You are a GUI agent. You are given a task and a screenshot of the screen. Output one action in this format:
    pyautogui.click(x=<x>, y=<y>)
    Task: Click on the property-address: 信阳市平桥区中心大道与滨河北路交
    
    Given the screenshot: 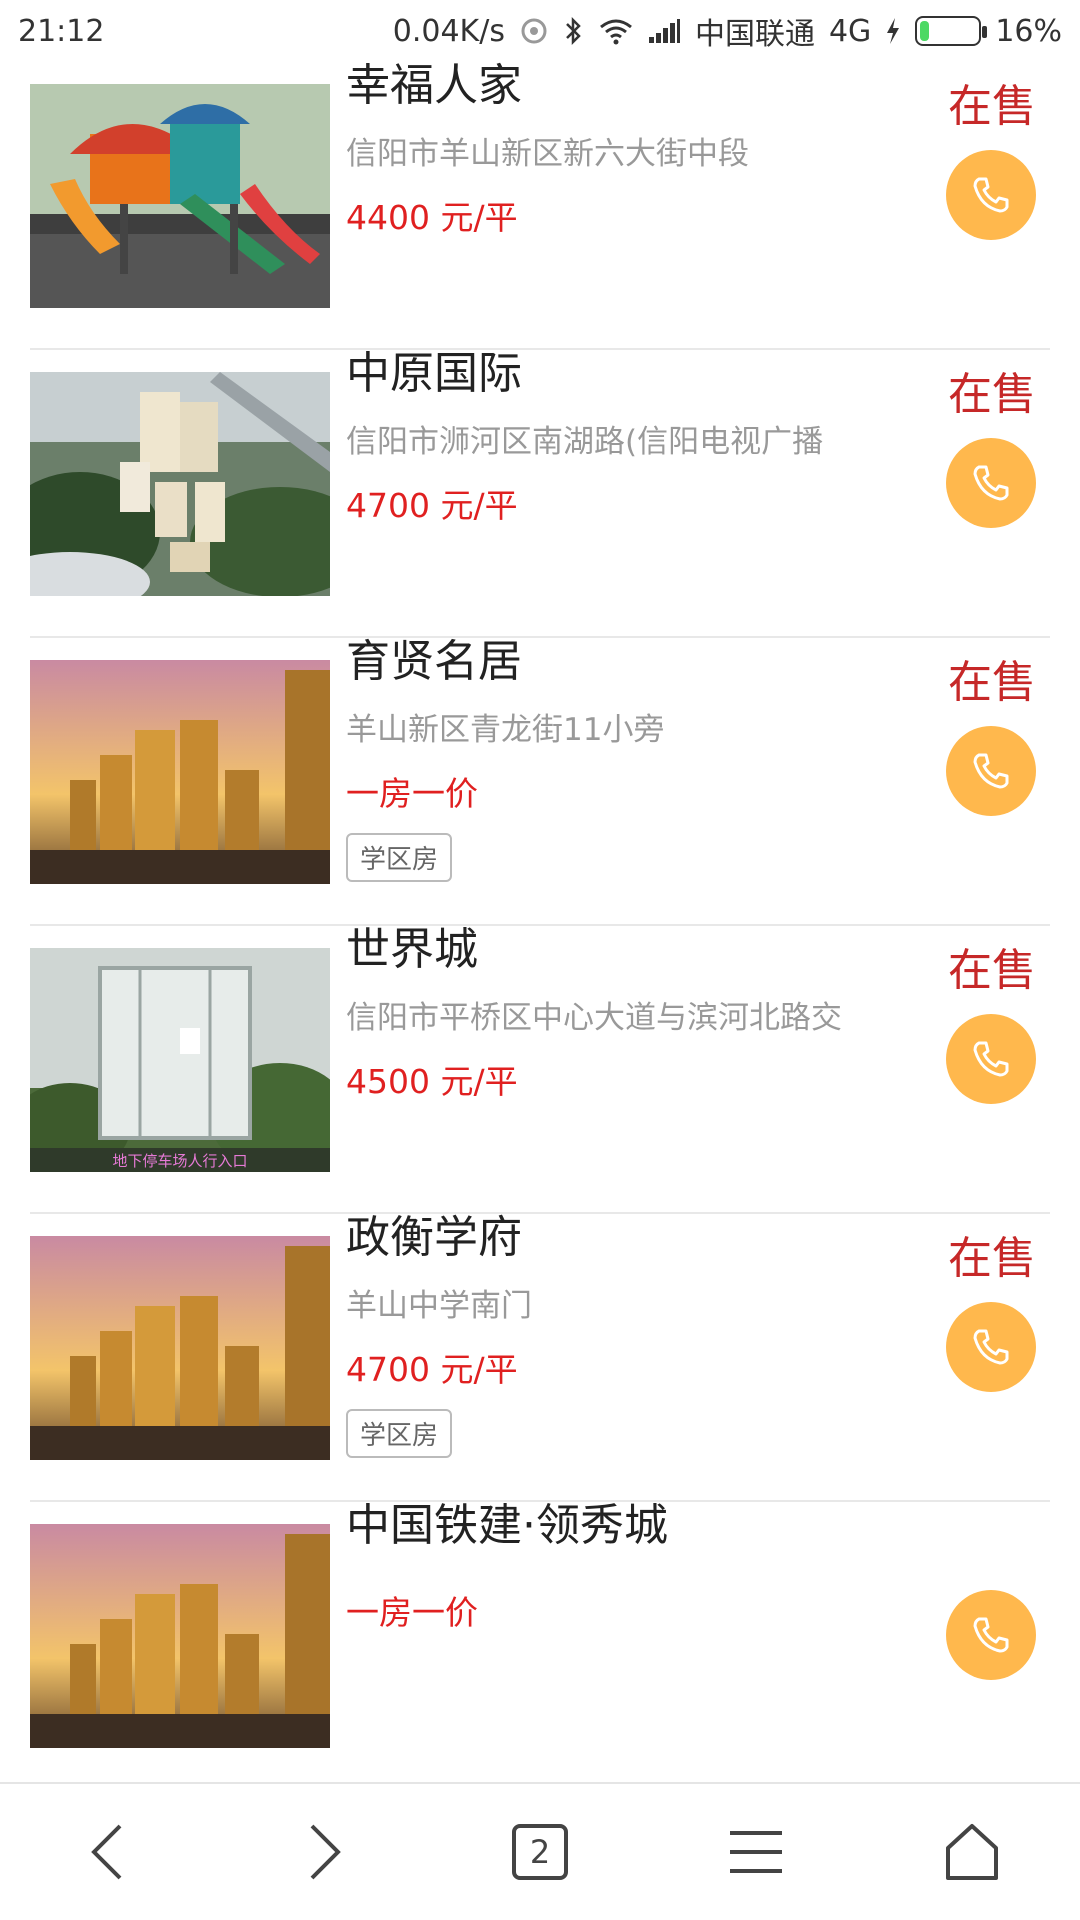 What is the action you would take?
    pyautogui.click(x=594, y=1018)
    